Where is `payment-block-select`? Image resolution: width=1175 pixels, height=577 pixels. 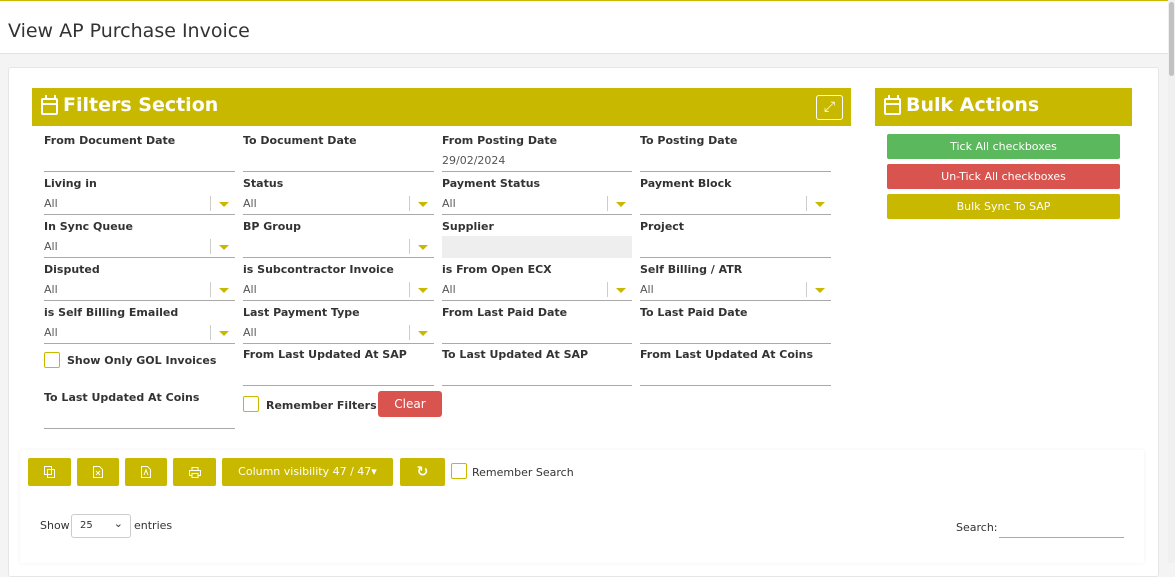
payment-block-select is located at coordinates (735, 204).